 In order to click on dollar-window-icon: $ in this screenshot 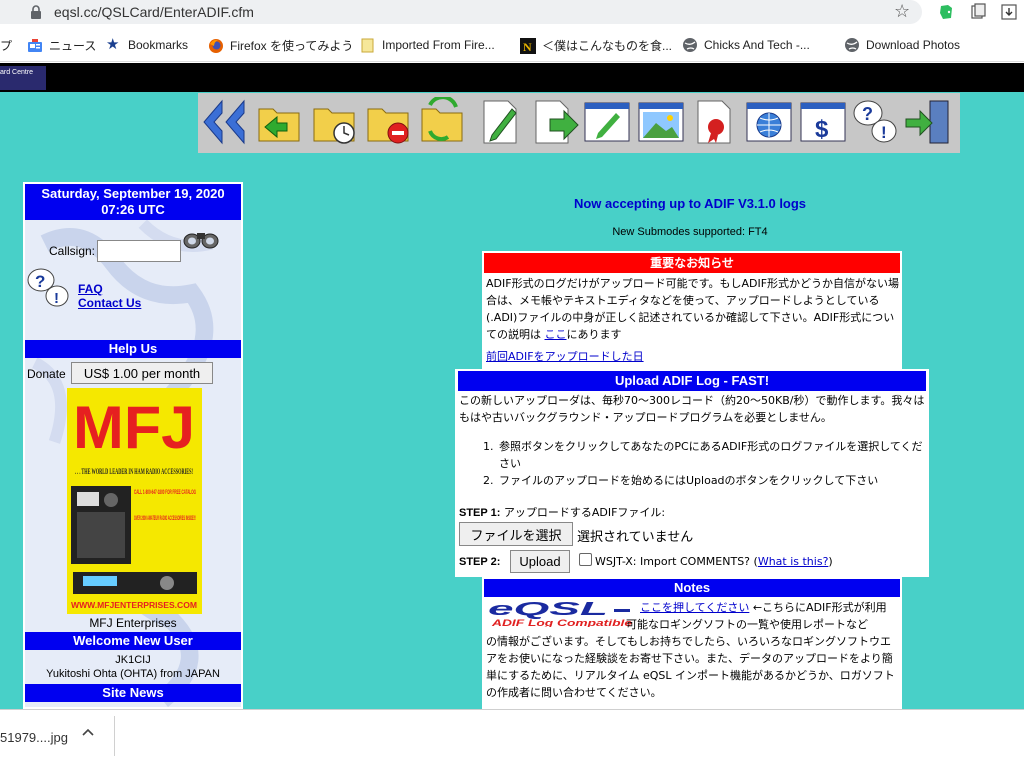, I will do `click(823, 122)`.